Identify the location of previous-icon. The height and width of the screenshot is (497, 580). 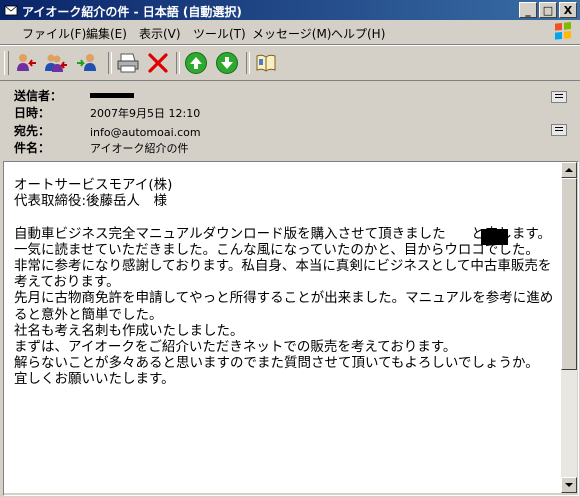
(196, 63).